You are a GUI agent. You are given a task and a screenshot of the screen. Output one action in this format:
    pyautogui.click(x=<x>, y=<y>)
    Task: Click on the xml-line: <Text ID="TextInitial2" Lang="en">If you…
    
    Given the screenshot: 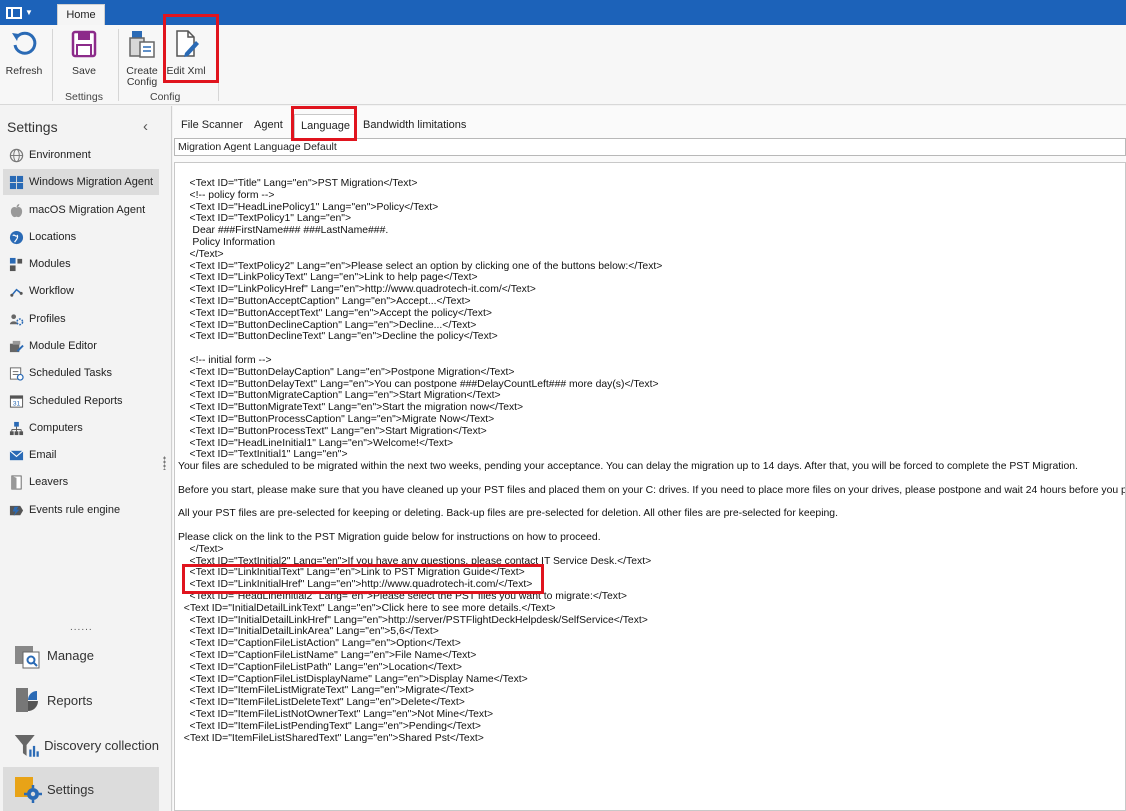 What is the action you would take?
    pyautogui.click(x=415, y=561)
    